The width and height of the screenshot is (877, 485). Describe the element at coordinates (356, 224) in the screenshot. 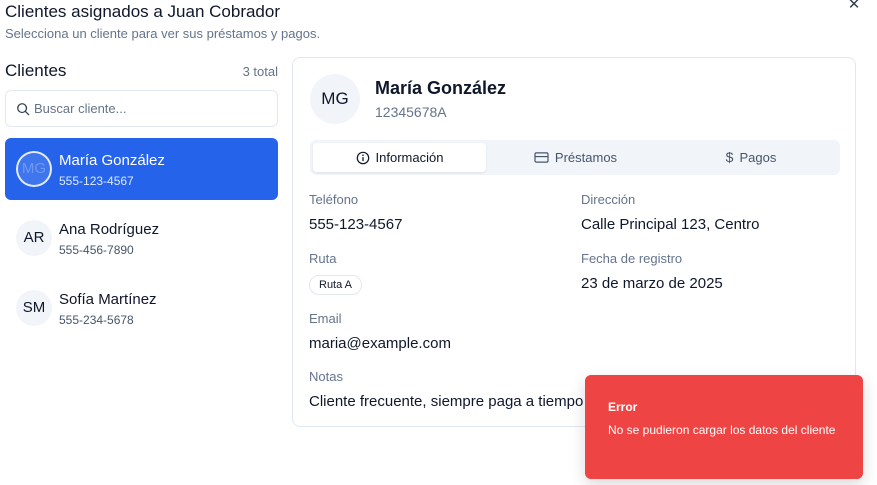

I see `phone-value: 555-123-4567` at that location.